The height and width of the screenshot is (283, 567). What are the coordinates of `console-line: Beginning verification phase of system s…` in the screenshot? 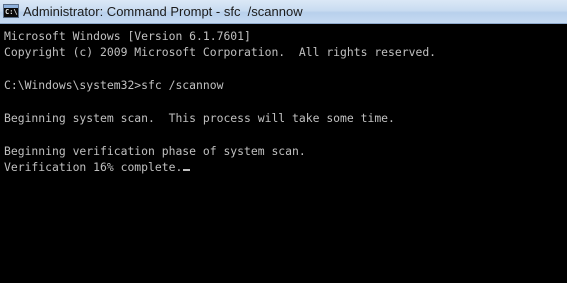 It's located at (155, 150).